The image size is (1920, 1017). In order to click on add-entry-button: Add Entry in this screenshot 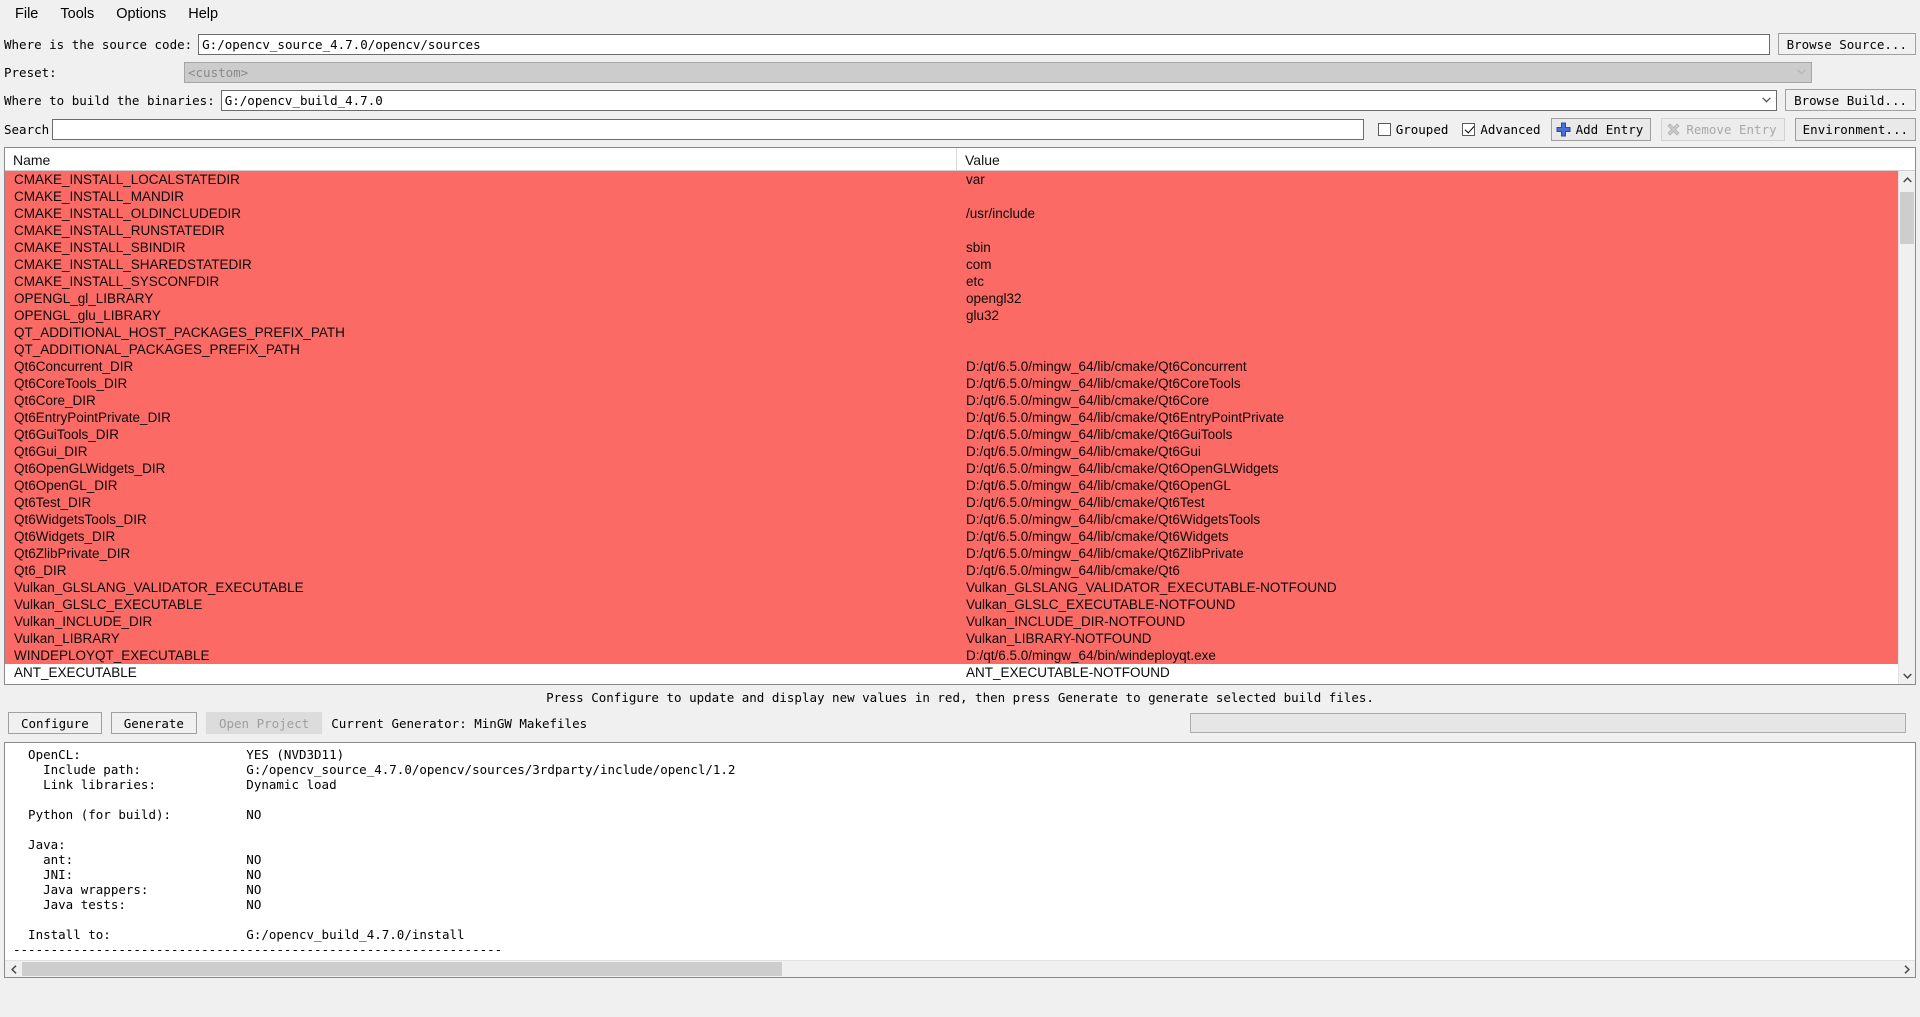, I will do `click(1601, 129)`.